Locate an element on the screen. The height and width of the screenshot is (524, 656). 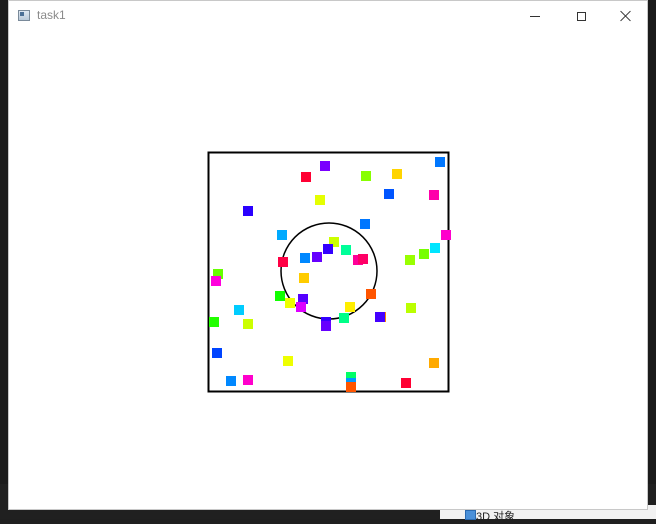
explorer-peek-label: 3D 对象 is located at coordinates (496, 517).